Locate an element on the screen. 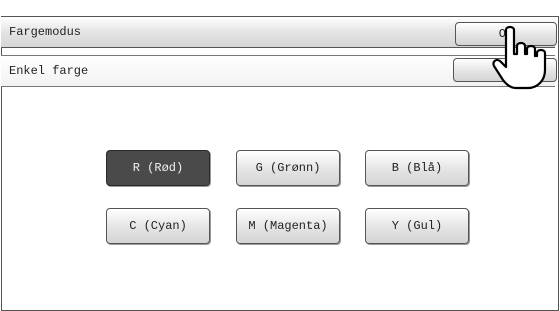 The height and width of the screenshot is (311, 560). color-button-yellow: Y (Gul) is located at coordinates (417, 226).